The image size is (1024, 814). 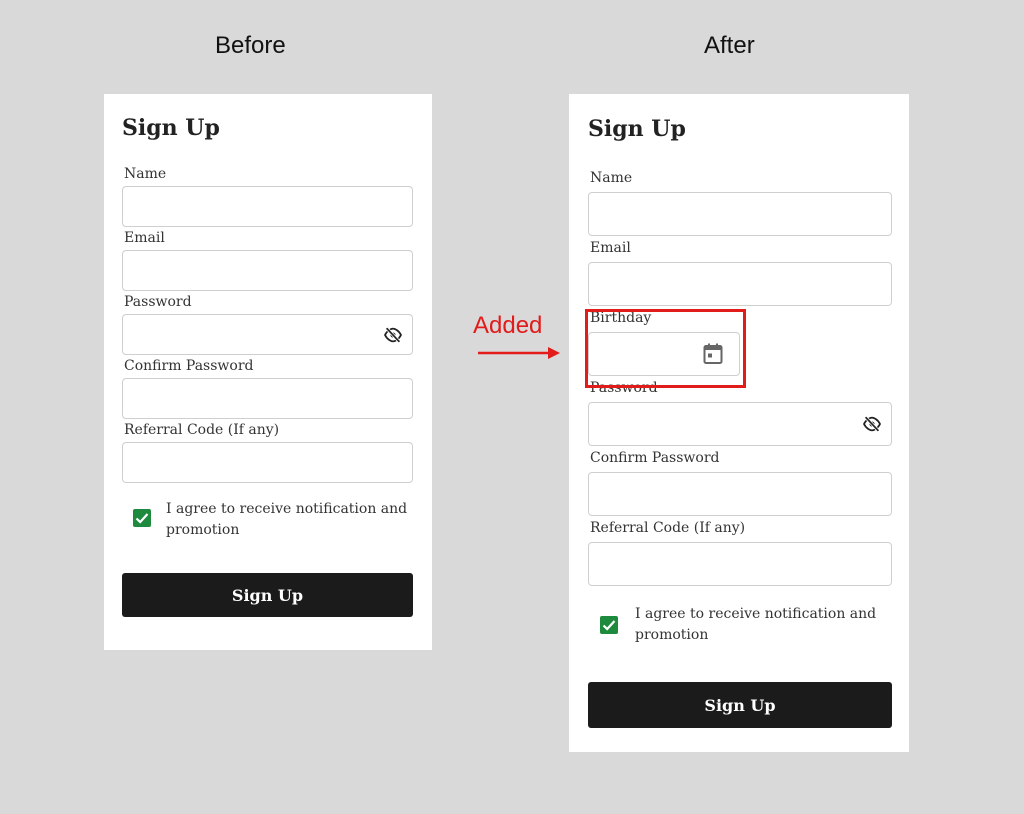 I want to click on added-annotation-label: Added, so click(x=508, y=325).